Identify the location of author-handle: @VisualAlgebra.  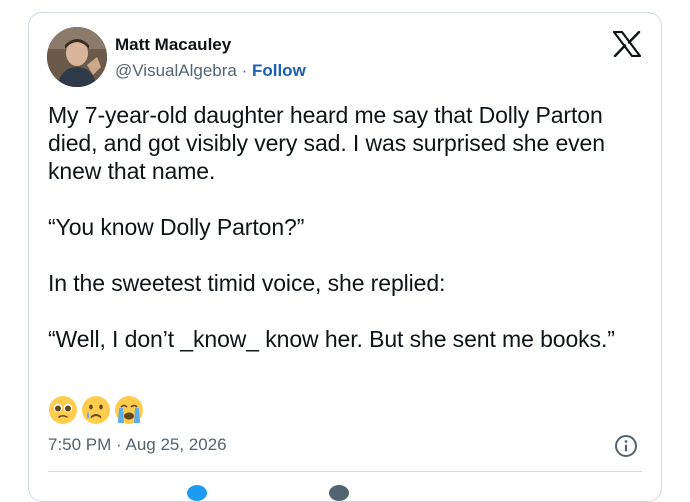
(176, 70).